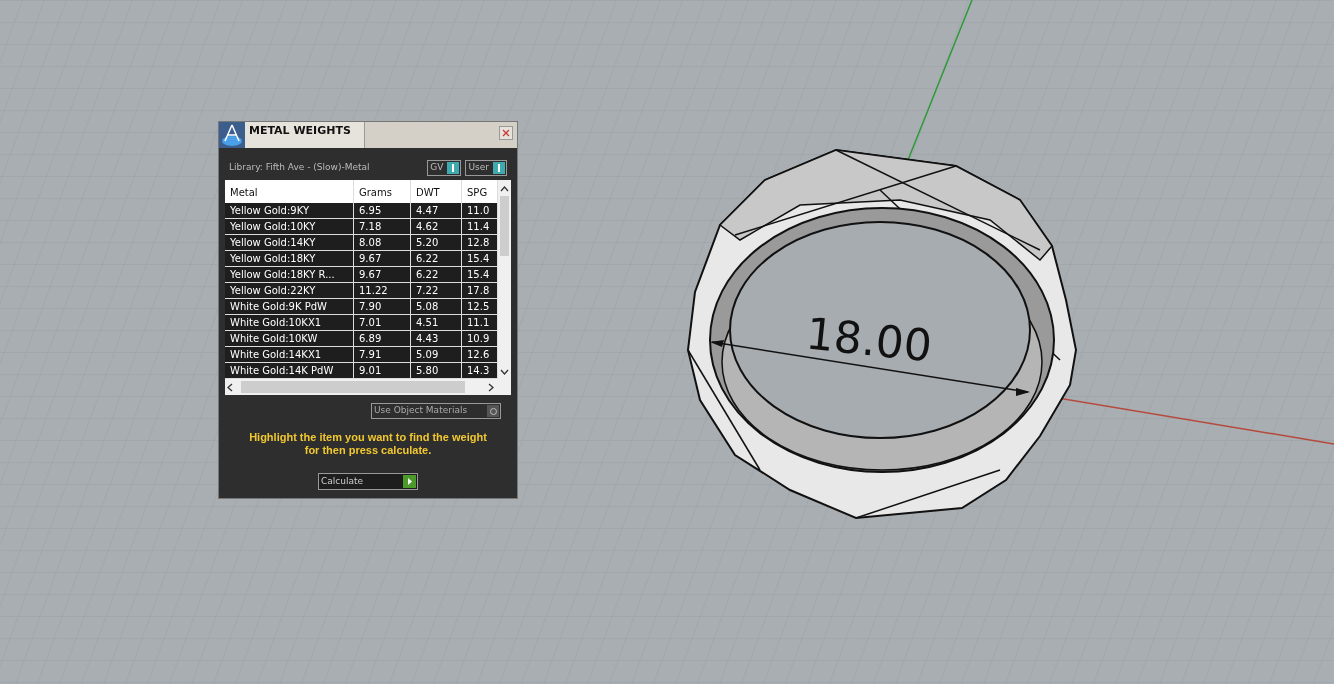 The height and width of the screenshot is (684, 1334). Describe the element at coordinates (436, 242) in the screenshot. I see `table-cell: 5.20` at that location.